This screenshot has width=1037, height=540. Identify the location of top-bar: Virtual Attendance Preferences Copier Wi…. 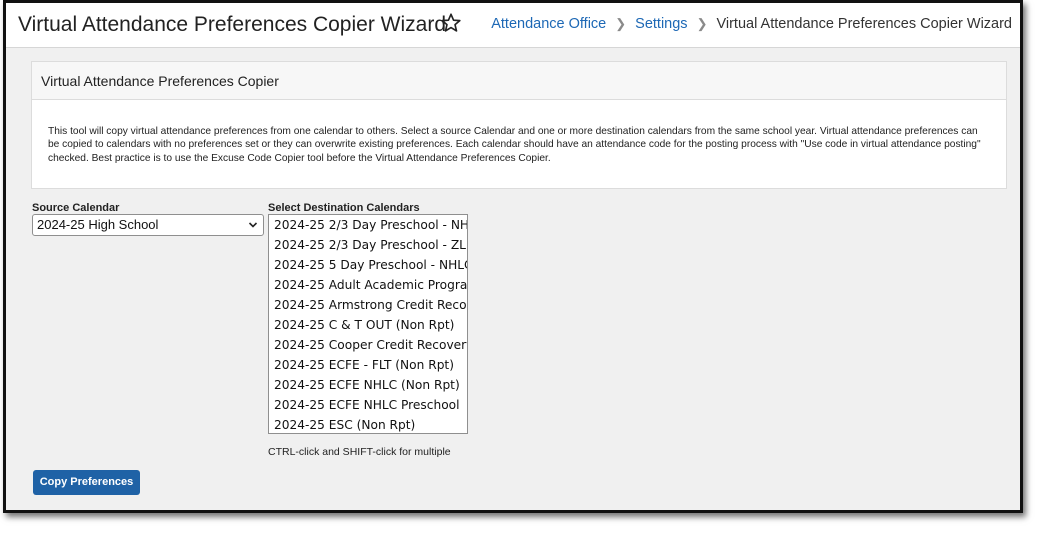
(513, 25).